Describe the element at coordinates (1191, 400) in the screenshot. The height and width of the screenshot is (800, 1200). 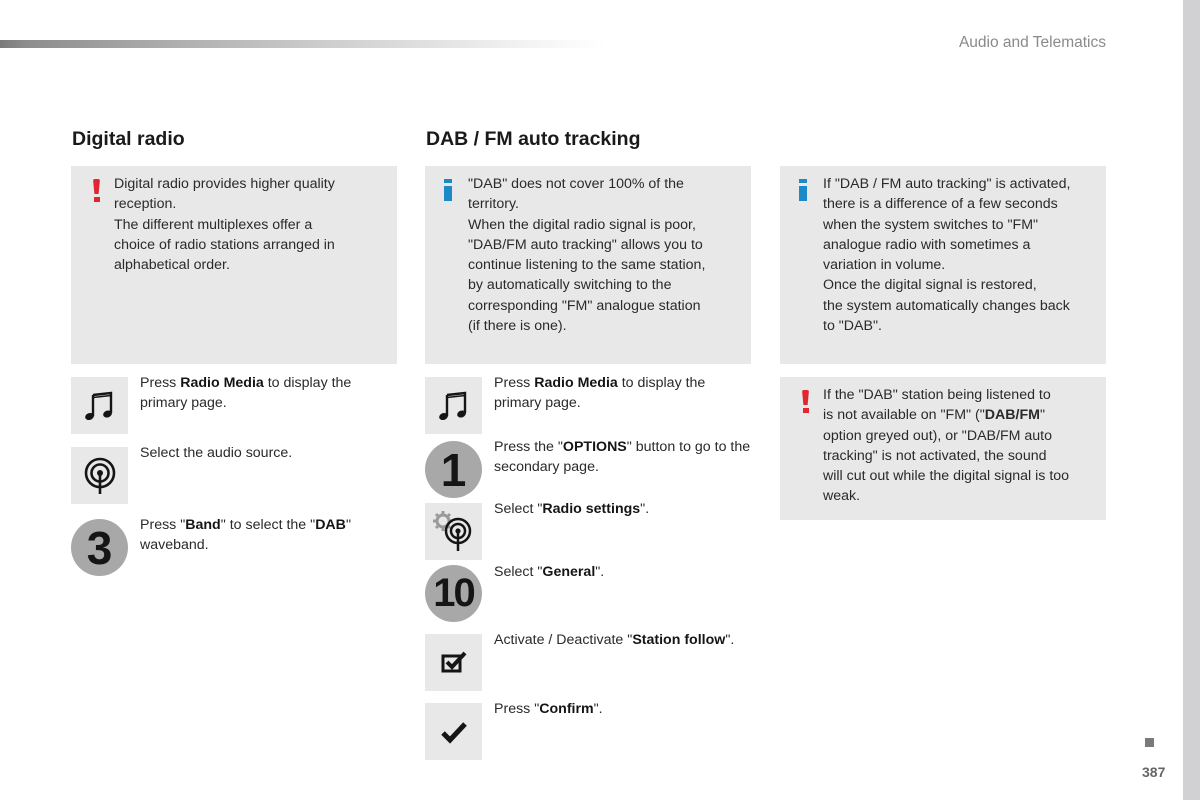
I see `page-edge-strip` at that location.